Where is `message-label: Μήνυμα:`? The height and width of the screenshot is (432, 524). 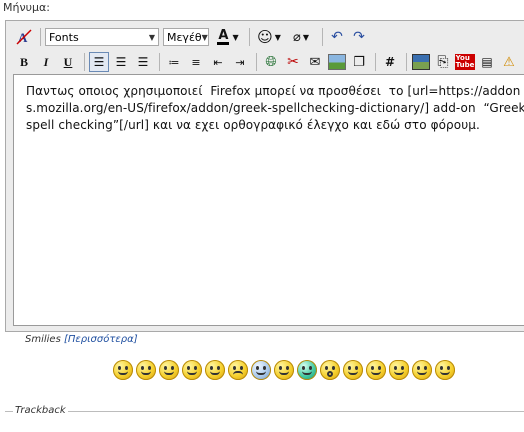 message-label: Μήνυμα: is located at coordinates (26, 7).